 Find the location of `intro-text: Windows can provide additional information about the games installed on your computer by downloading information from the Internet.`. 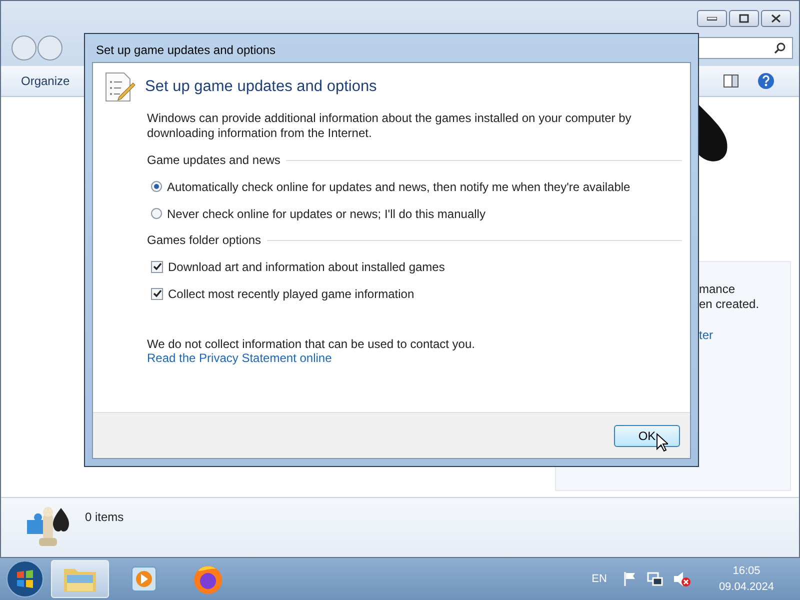

intro-text: Windows can provide additional information about the games installed on your computer by downloading information from the Internet. is located at coordinates (389, 126).